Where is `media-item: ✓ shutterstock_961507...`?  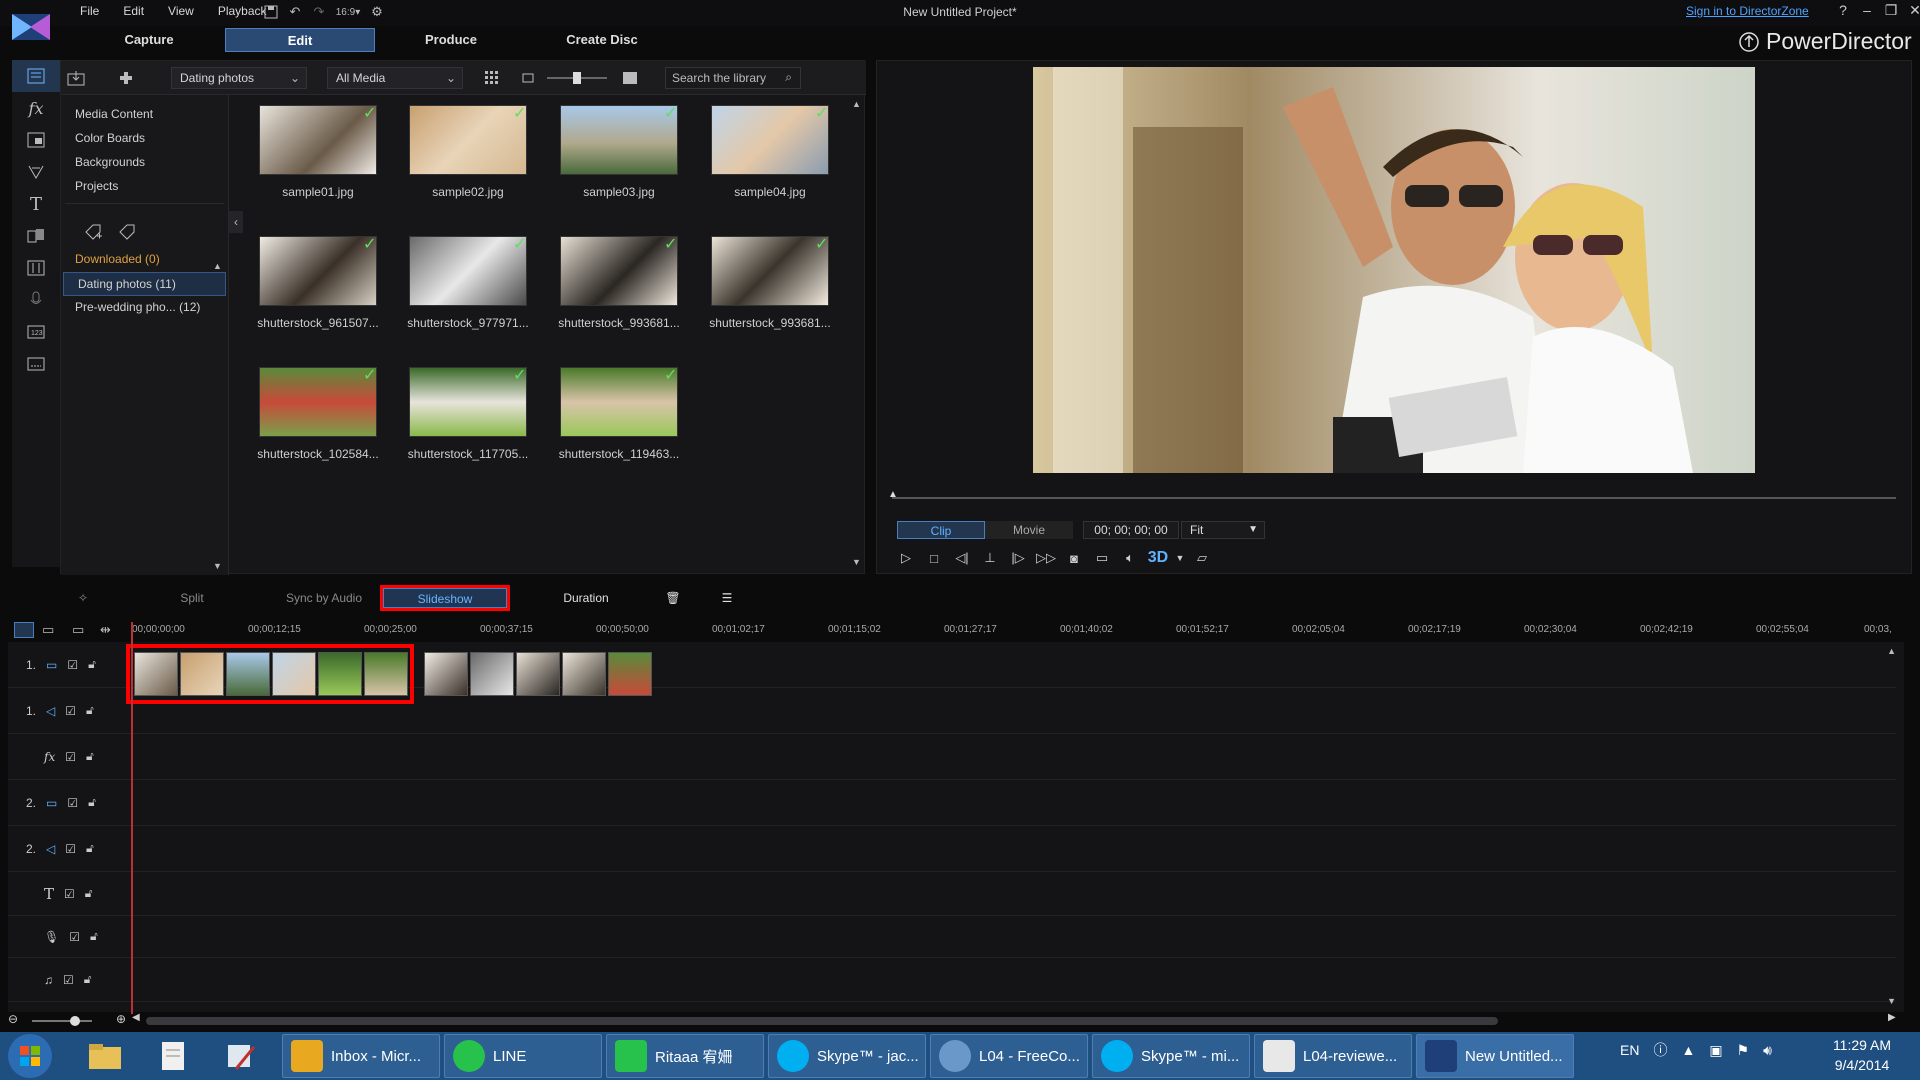
media-item: ✓ shutterstock_961507... is located at coordinates (315, 281).